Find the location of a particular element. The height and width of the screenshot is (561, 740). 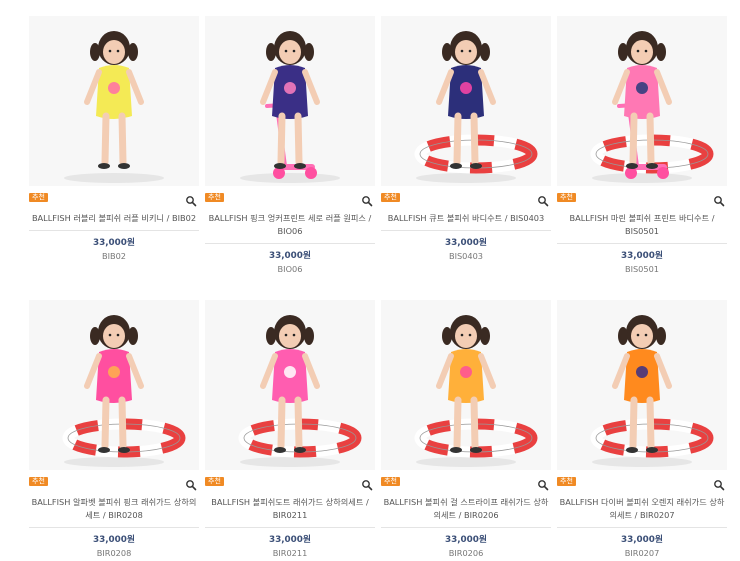

product-code: BIR0207 is located at coordinates (642, 553).